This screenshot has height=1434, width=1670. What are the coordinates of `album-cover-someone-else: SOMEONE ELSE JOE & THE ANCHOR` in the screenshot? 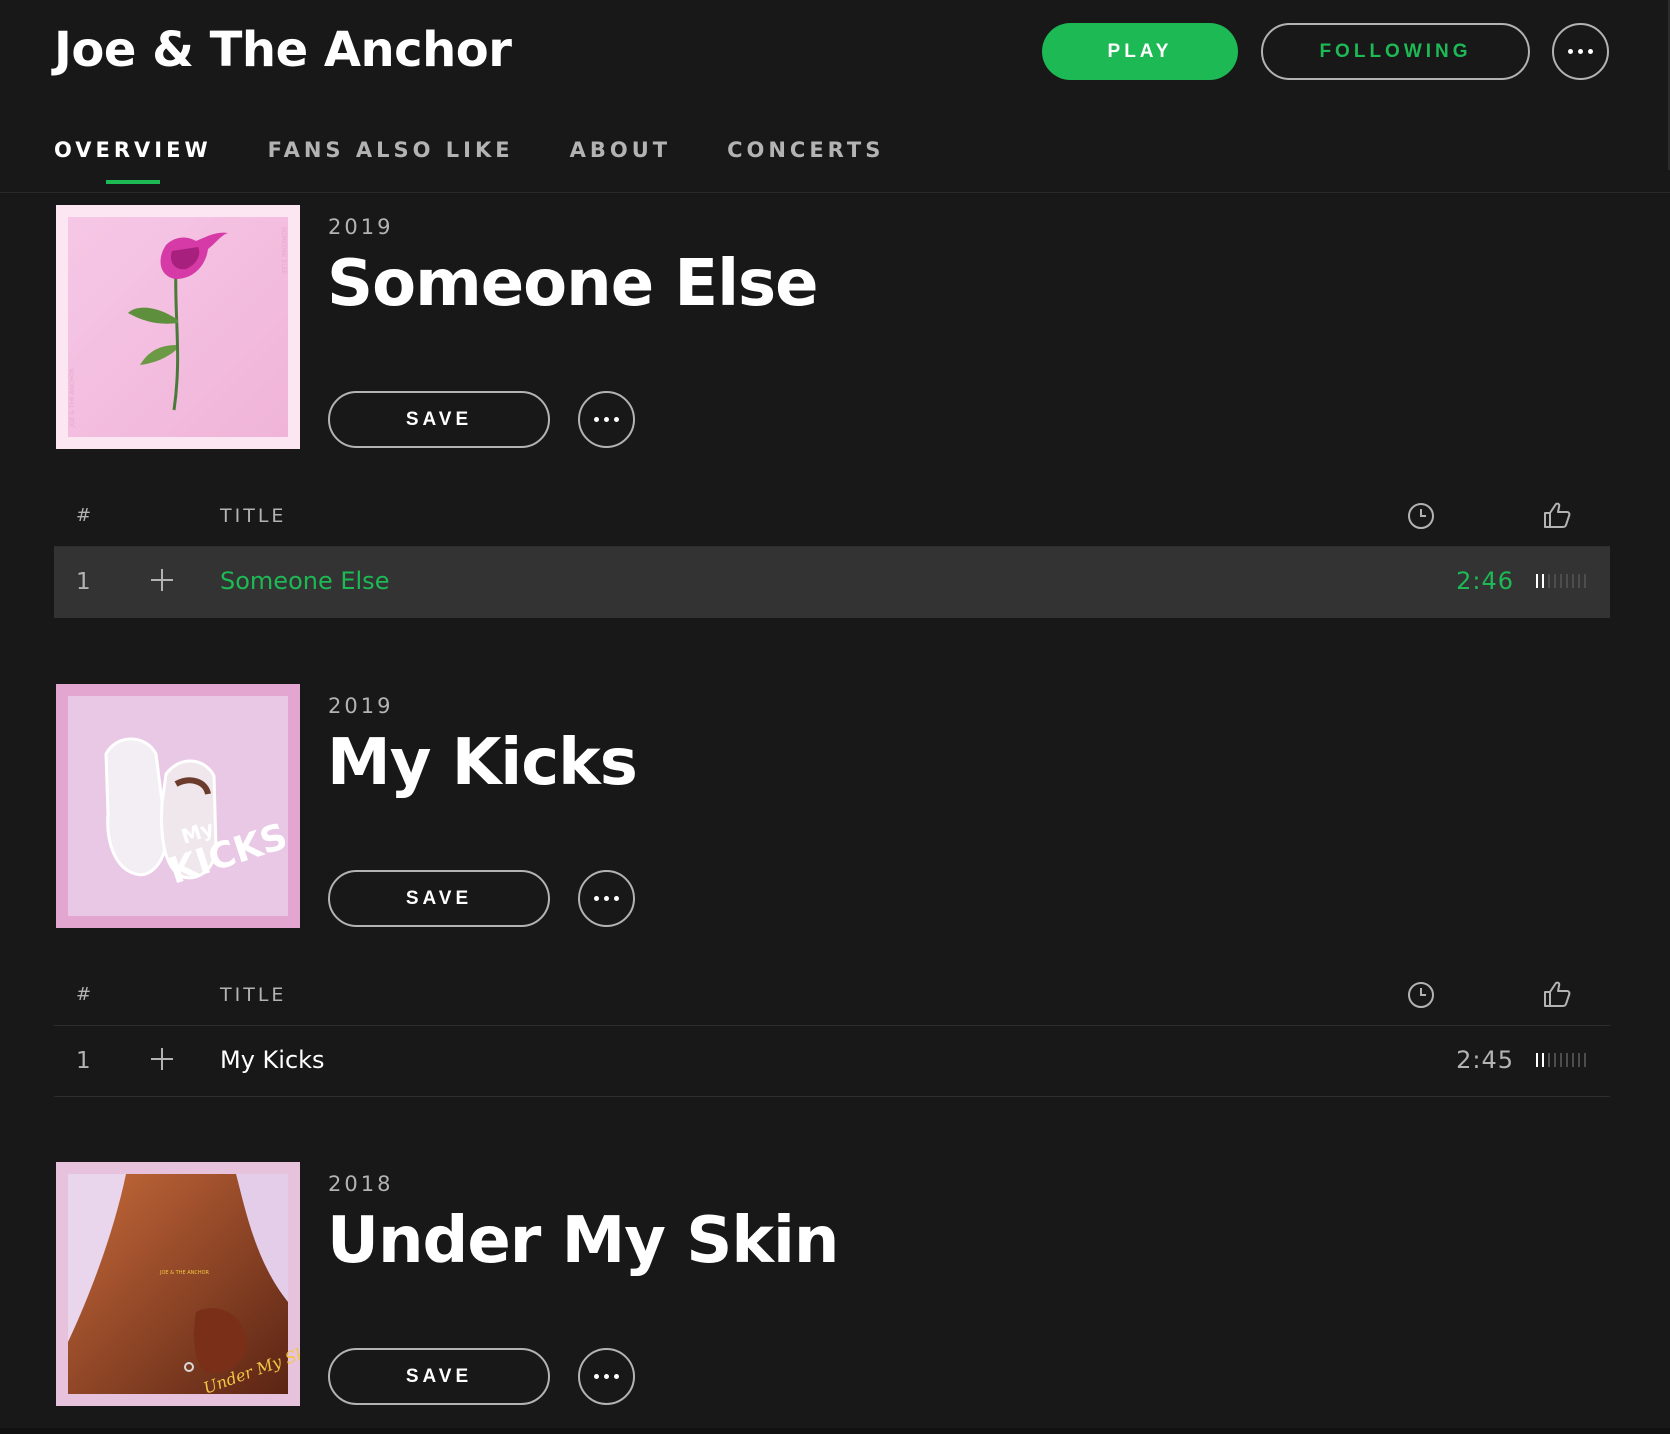 It's located at (178, 327).